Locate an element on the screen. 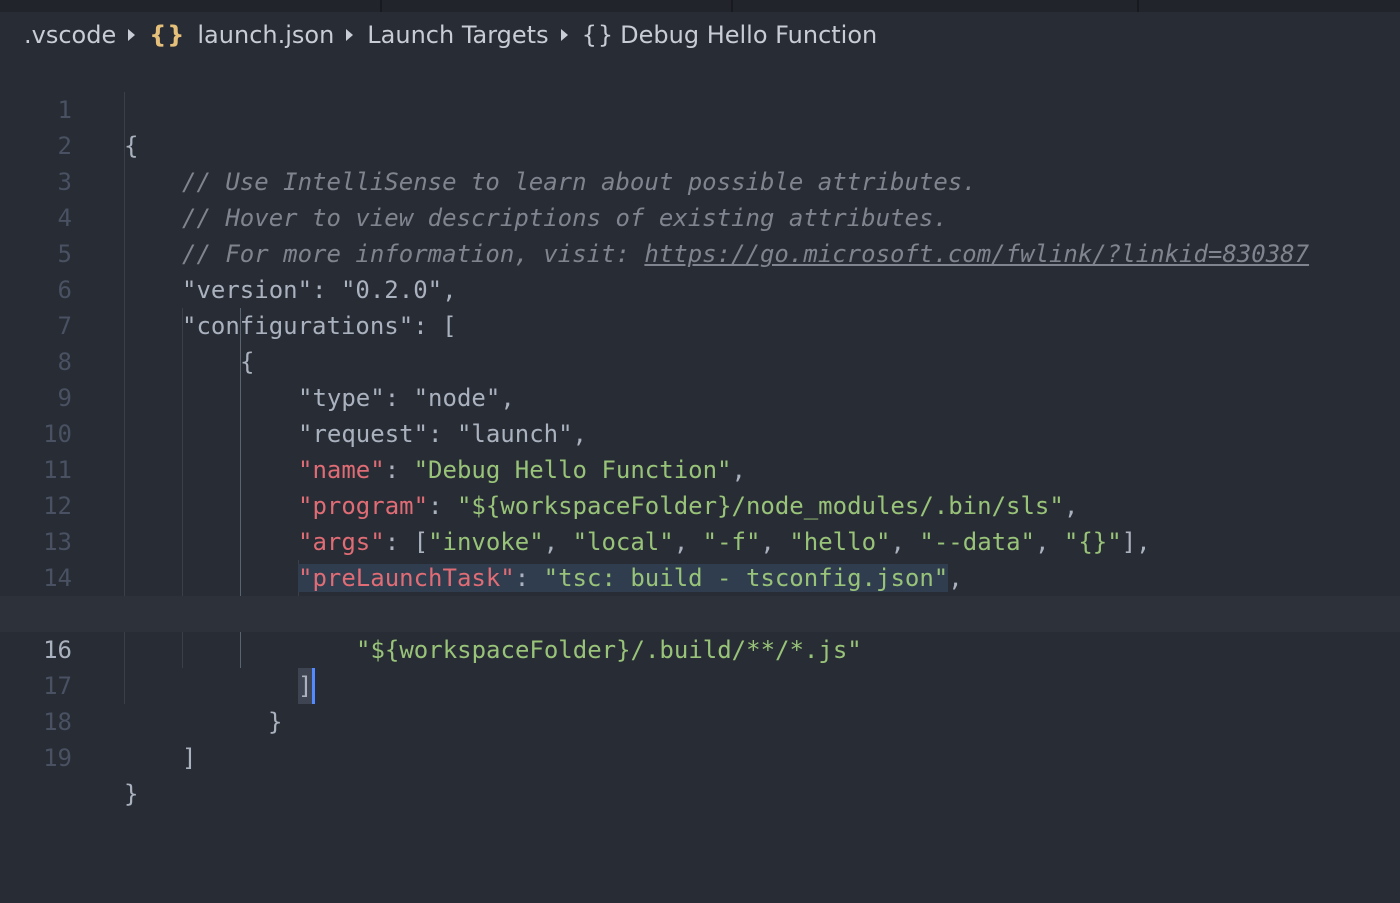 Image resolution: width=1400 pixels, height=903 pixels. line-content: } is located at coordinates (131, 794).